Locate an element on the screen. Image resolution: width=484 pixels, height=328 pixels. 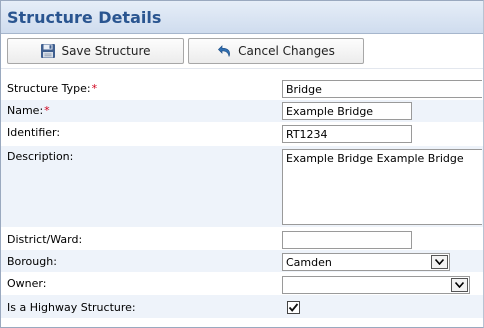
cancel-changes-button: Cancel Changes is located at coordinates (276, 51).